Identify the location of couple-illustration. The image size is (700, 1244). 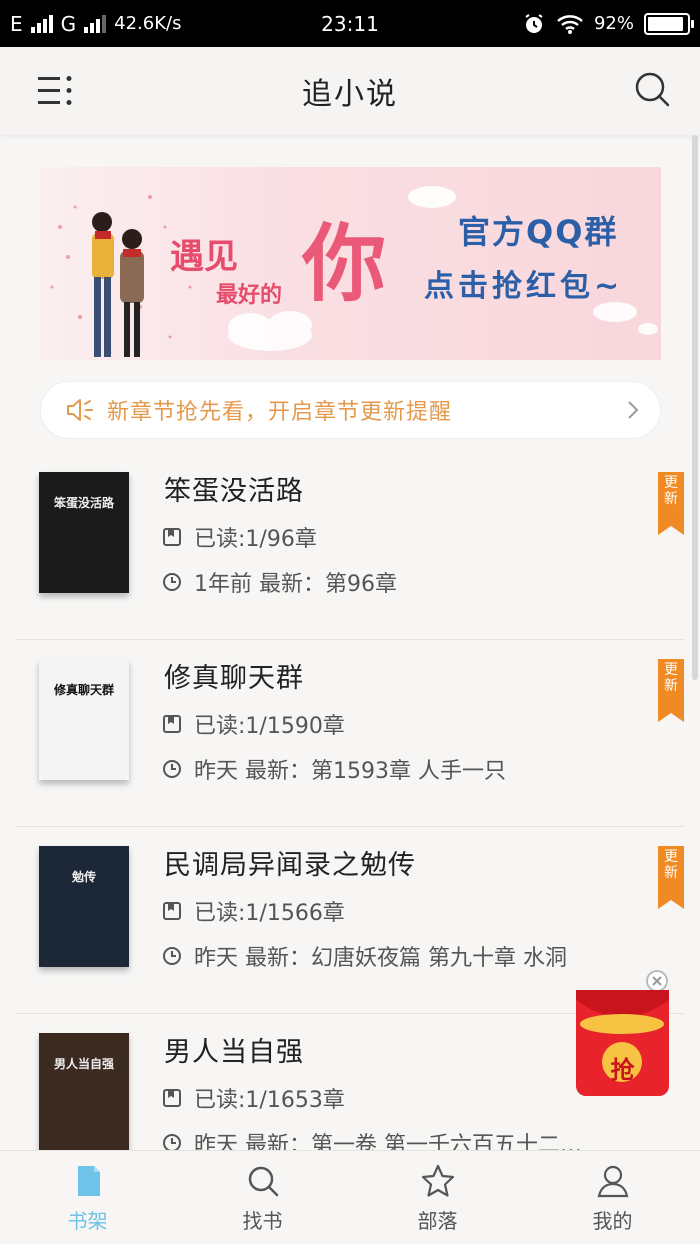
(118, 284).